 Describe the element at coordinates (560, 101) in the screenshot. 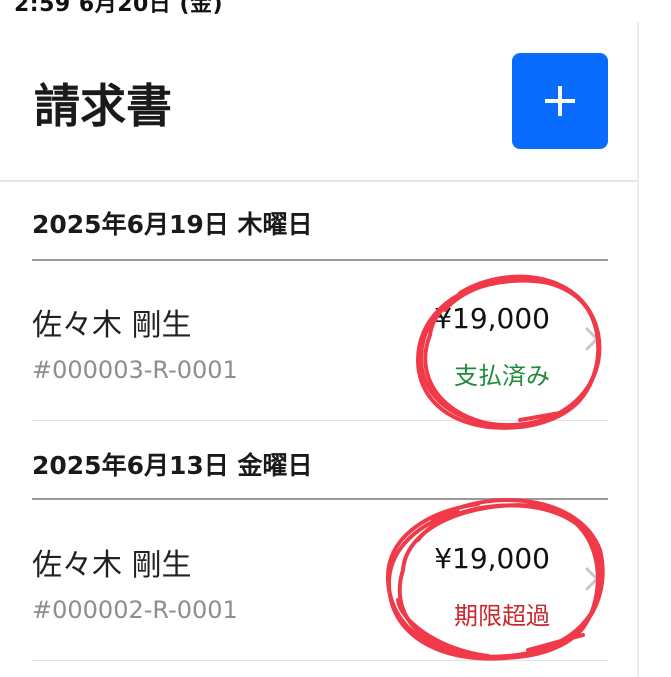

I see `add-invoice-button` at that location.